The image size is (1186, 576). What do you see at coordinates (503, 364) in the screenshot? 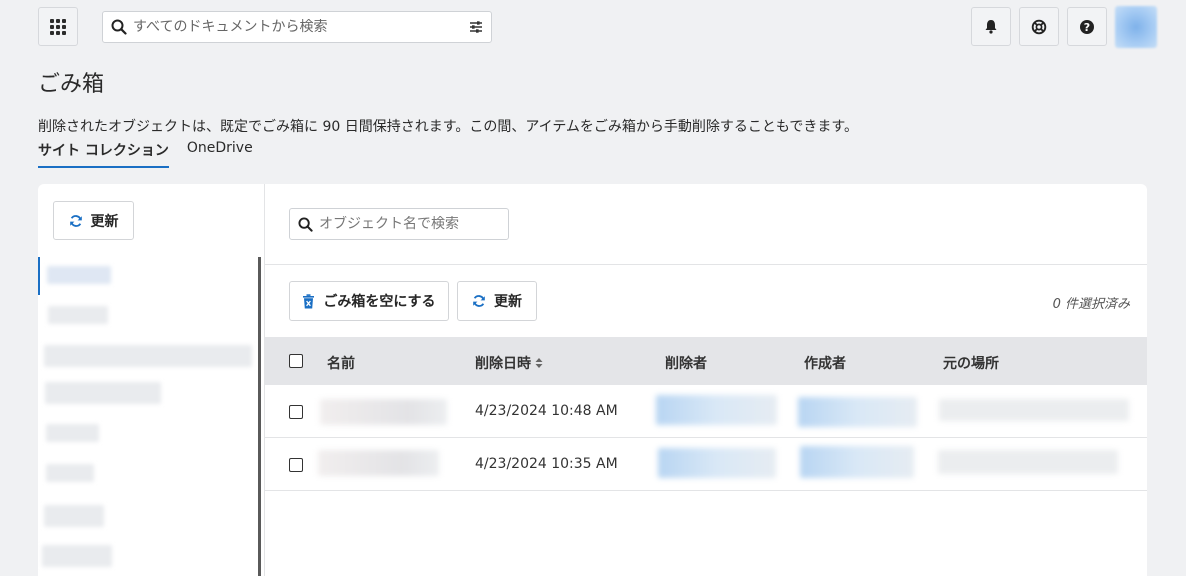
I see `column-header-deleted-date-label: 削除日時` at bounding box center [503, 364].